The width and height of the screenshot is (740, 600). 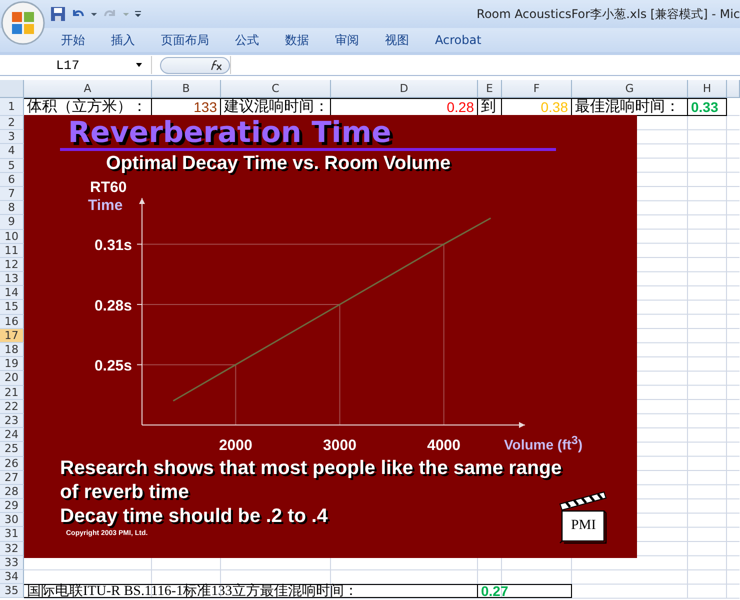 What do you see at coordinates (12, 534) in the screenshot?
I see `row-header: 31` at bounding box center [12, 534].